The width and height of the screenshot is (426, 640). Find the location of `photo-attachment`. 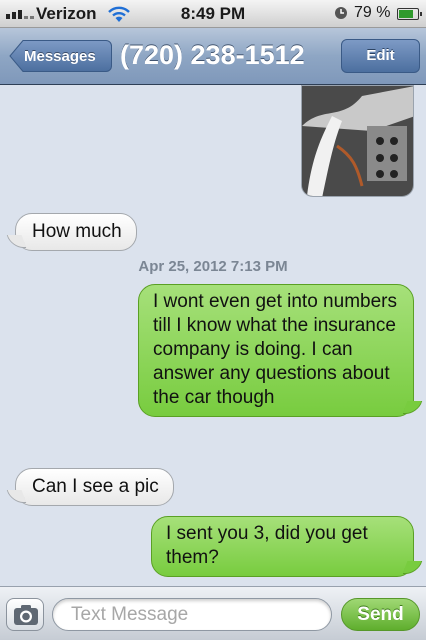

photo-attachment is located at coordinates (357, 141).